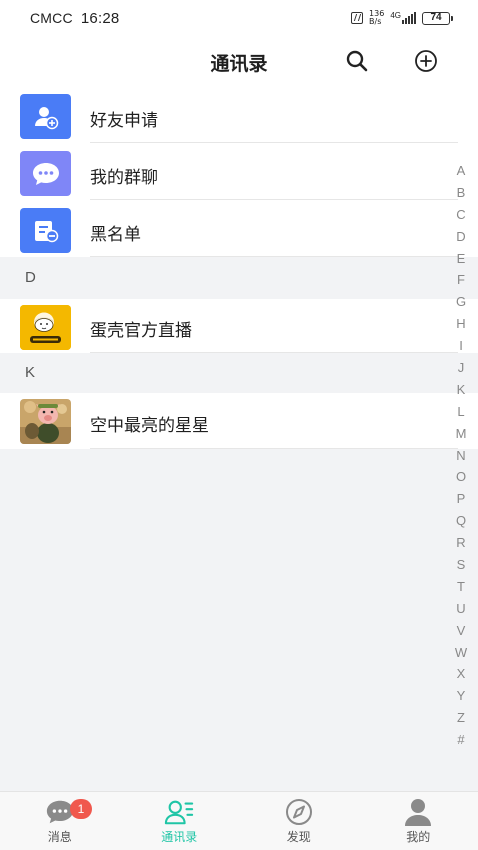 The image size is (478, 850). What do you see at coordinates (461, 477) in the screenshot?
I see `index-letter: O` at bounding box center [461, 477].